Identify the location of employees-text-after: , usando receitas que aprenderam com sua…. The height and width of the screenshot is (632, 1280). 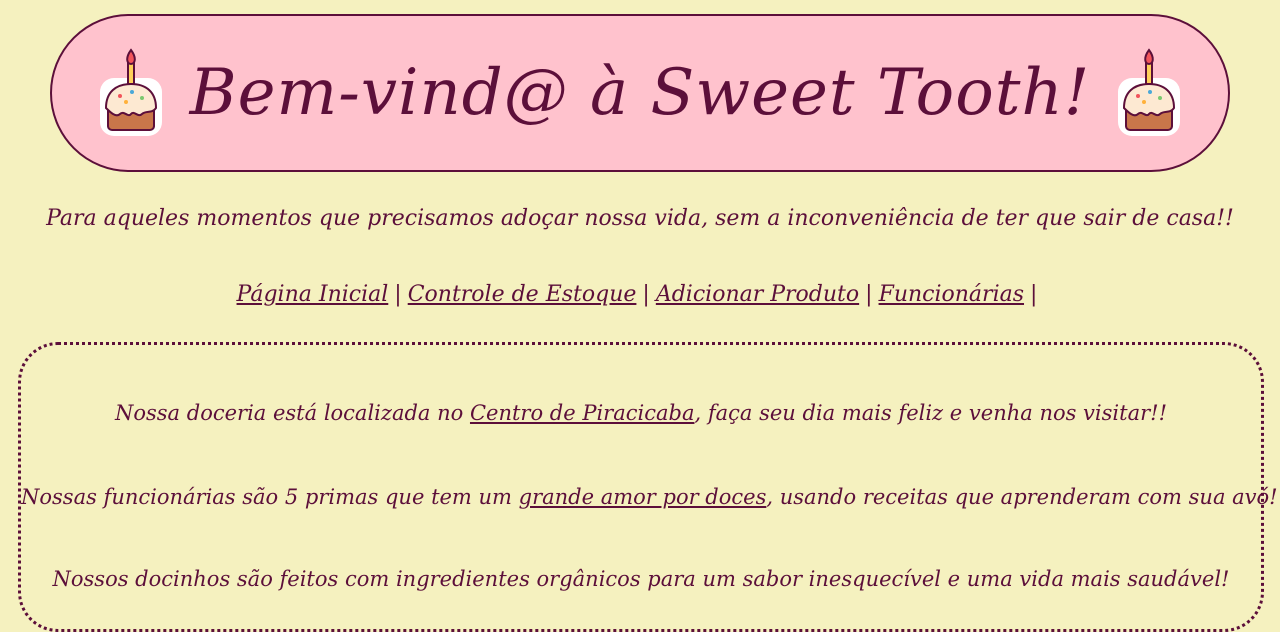
(1022, 497).